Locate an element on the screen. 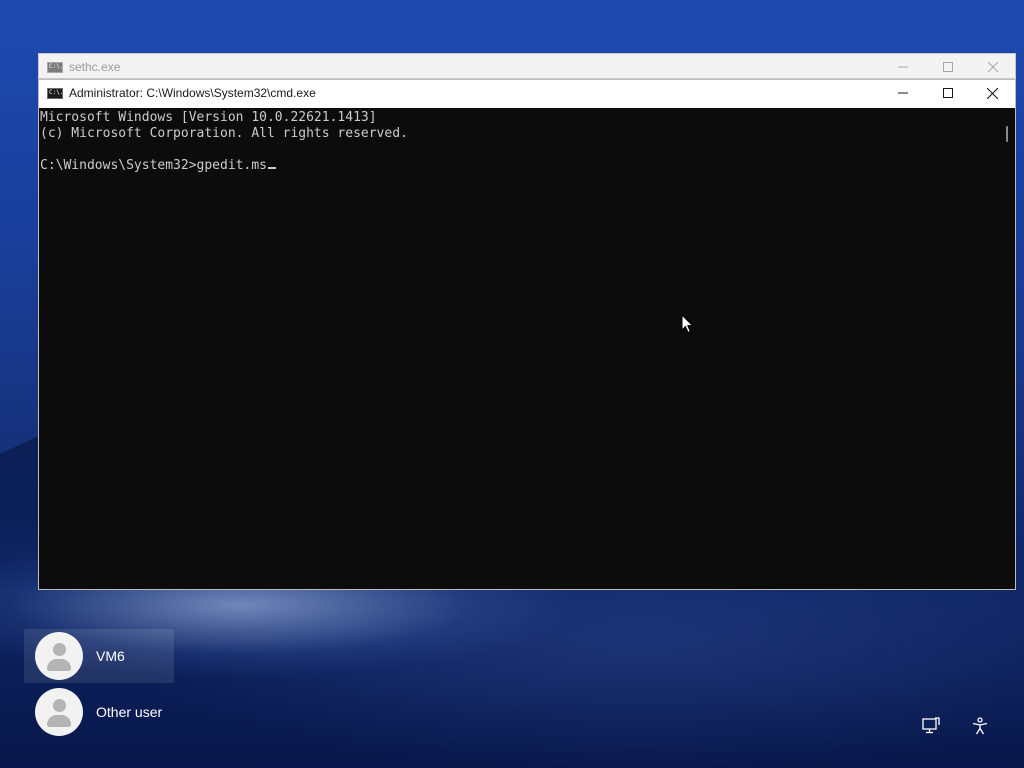 This screenshot has width=1024, height=768. console-prompt-line: C:\Windows\System32>gpedit.ms is located at coordinates (519, 166).